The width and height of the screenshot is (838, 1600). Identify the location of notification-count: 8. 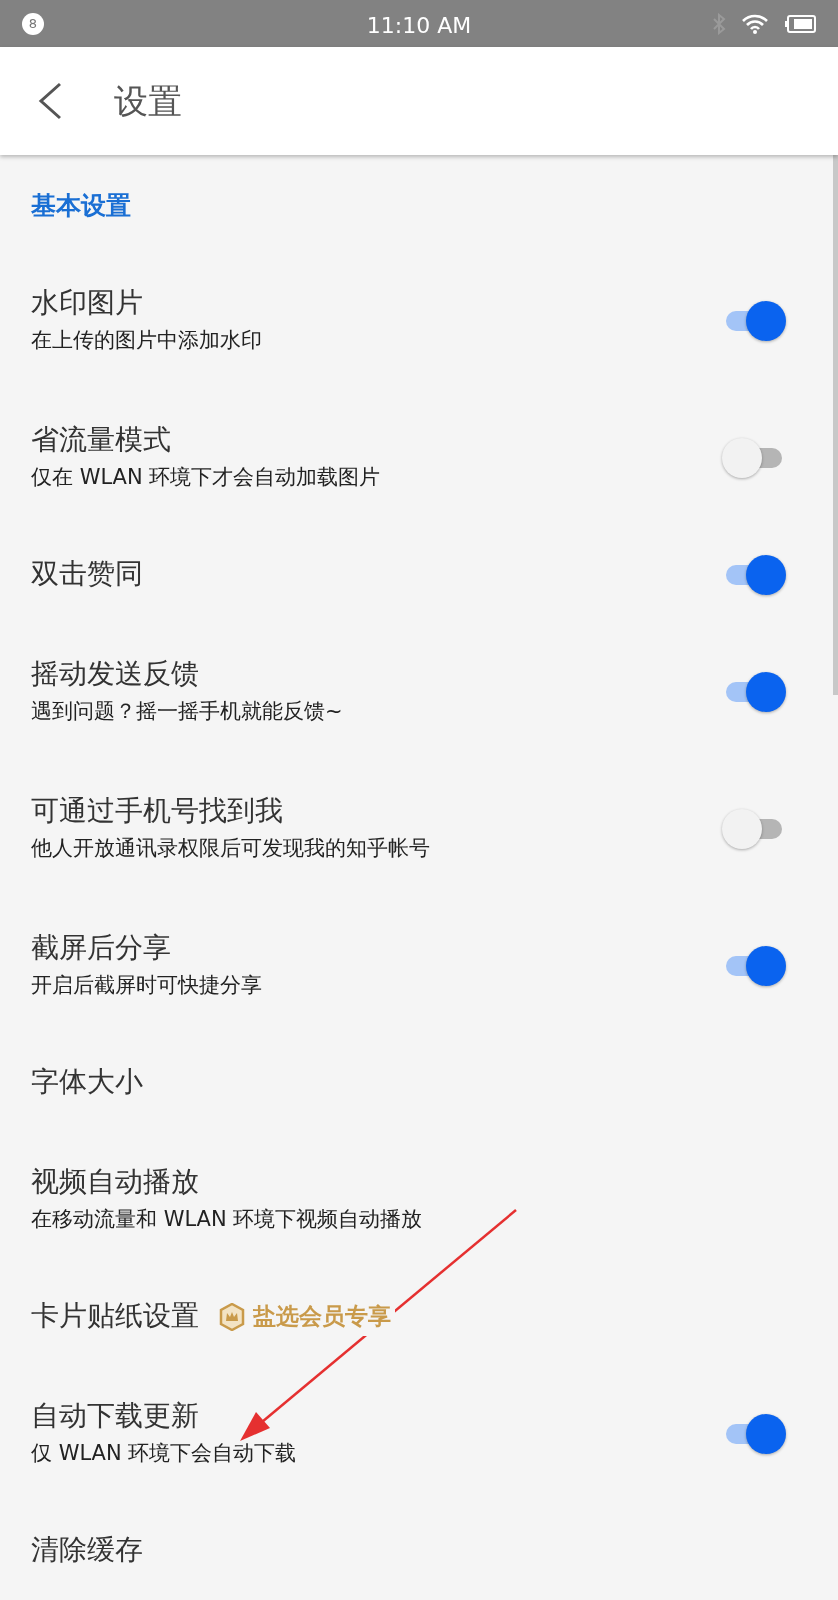
(33, 23).